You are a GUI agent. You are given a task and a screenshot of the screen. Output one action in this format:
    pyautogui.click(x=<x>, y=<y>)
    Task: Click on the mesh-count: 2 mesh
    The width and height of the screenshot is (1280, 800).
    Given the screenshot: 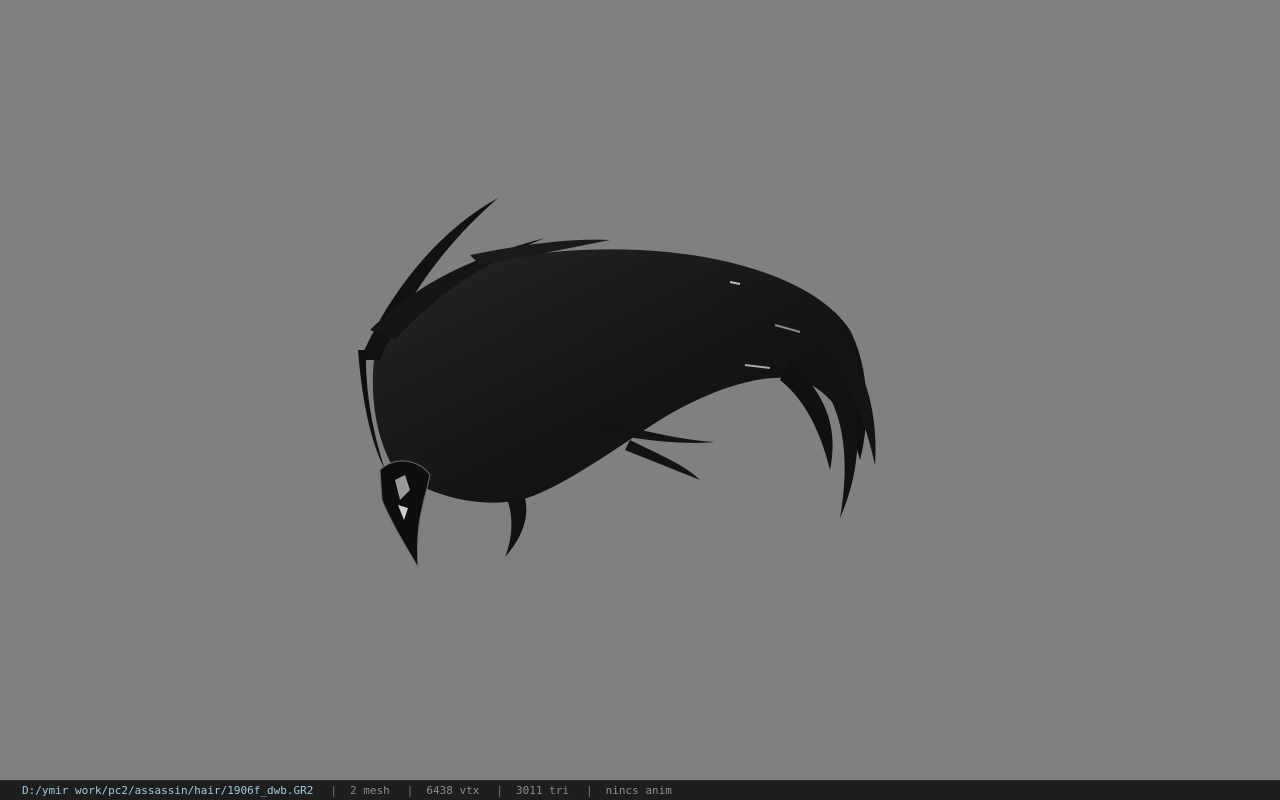 What is the action you would take?
    pyautogui.click(x=370, y=790)
    